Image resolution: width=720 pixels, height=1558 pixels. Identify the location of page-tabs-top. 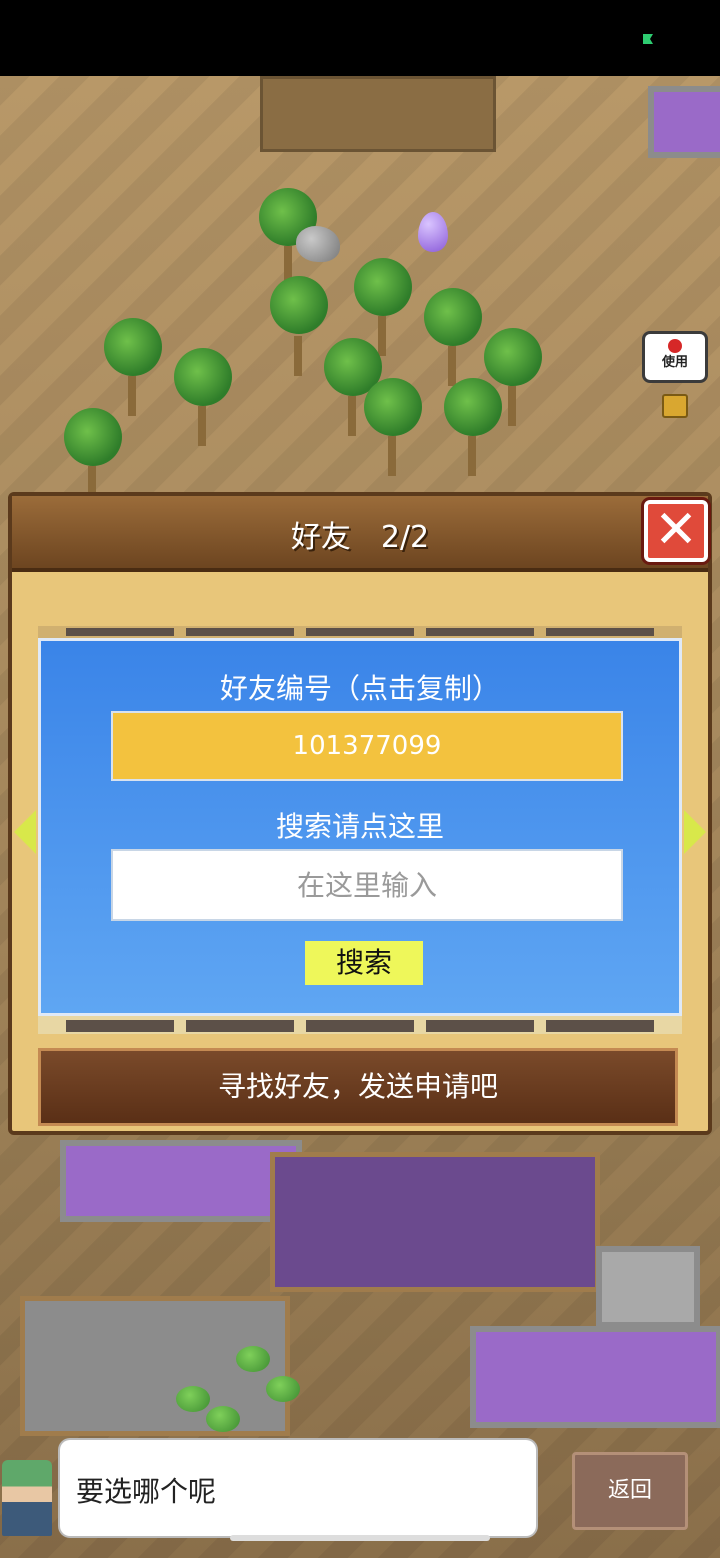
(360, 632).